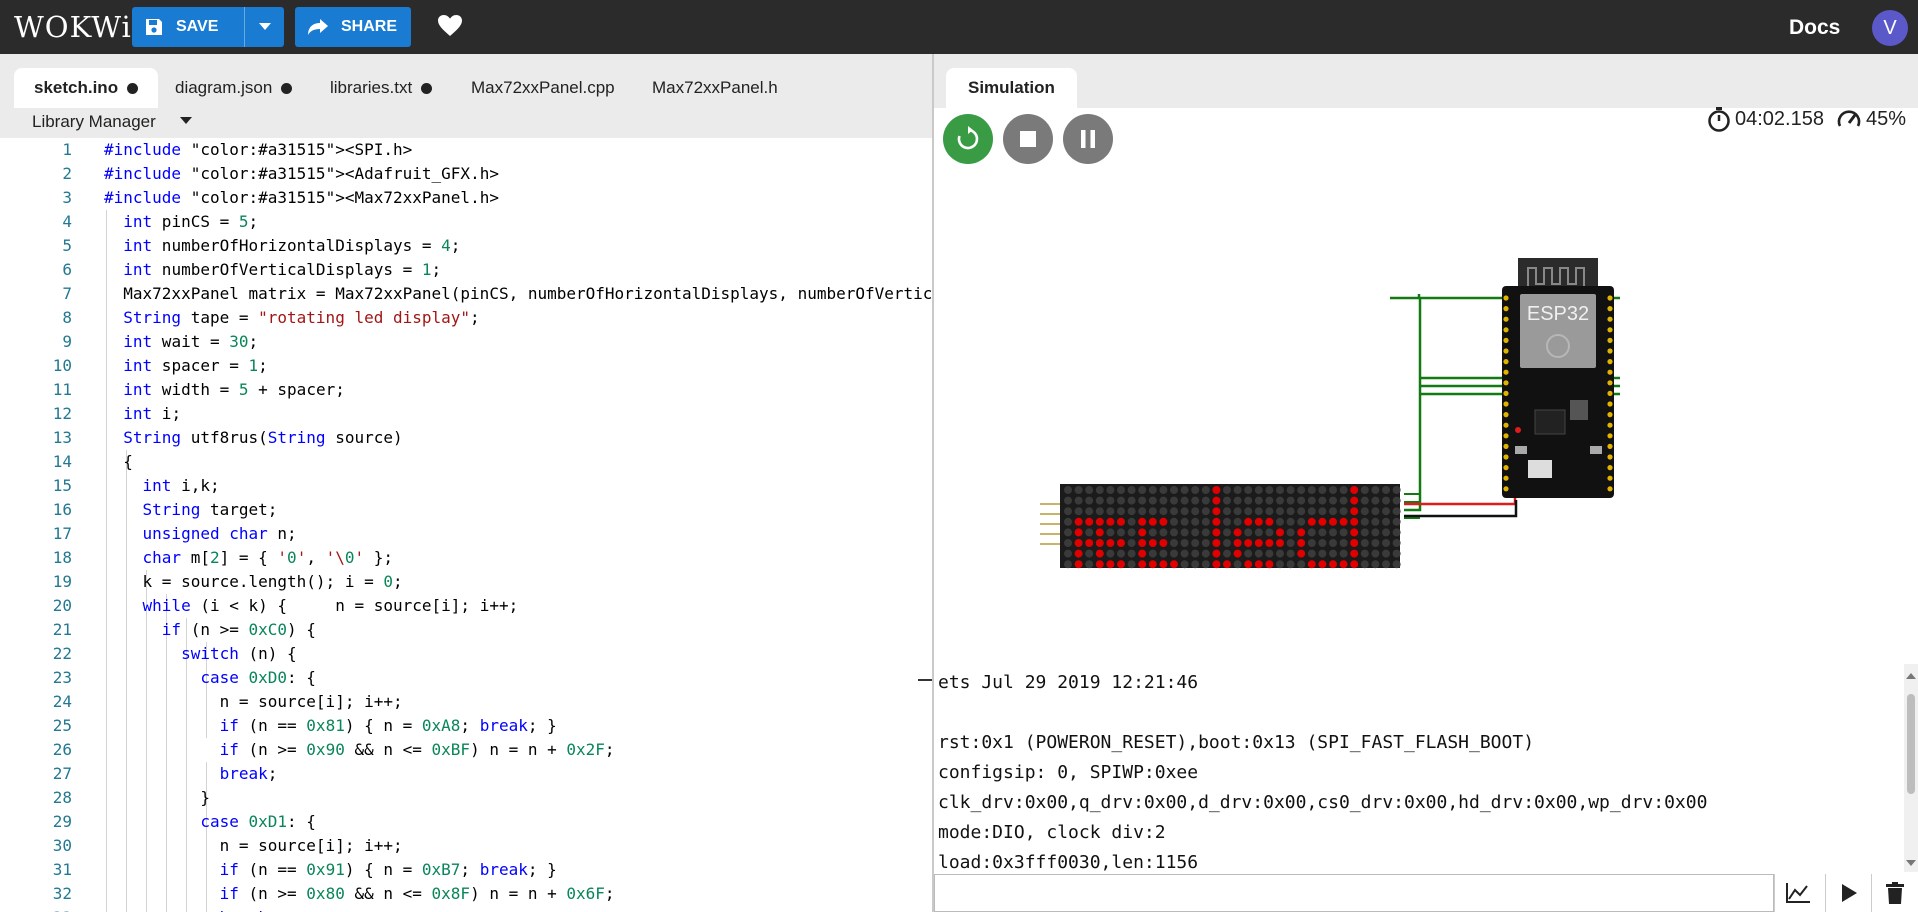 This screenshot has width=1918, height=912. I want to click on run-button, so click(1848, 893).